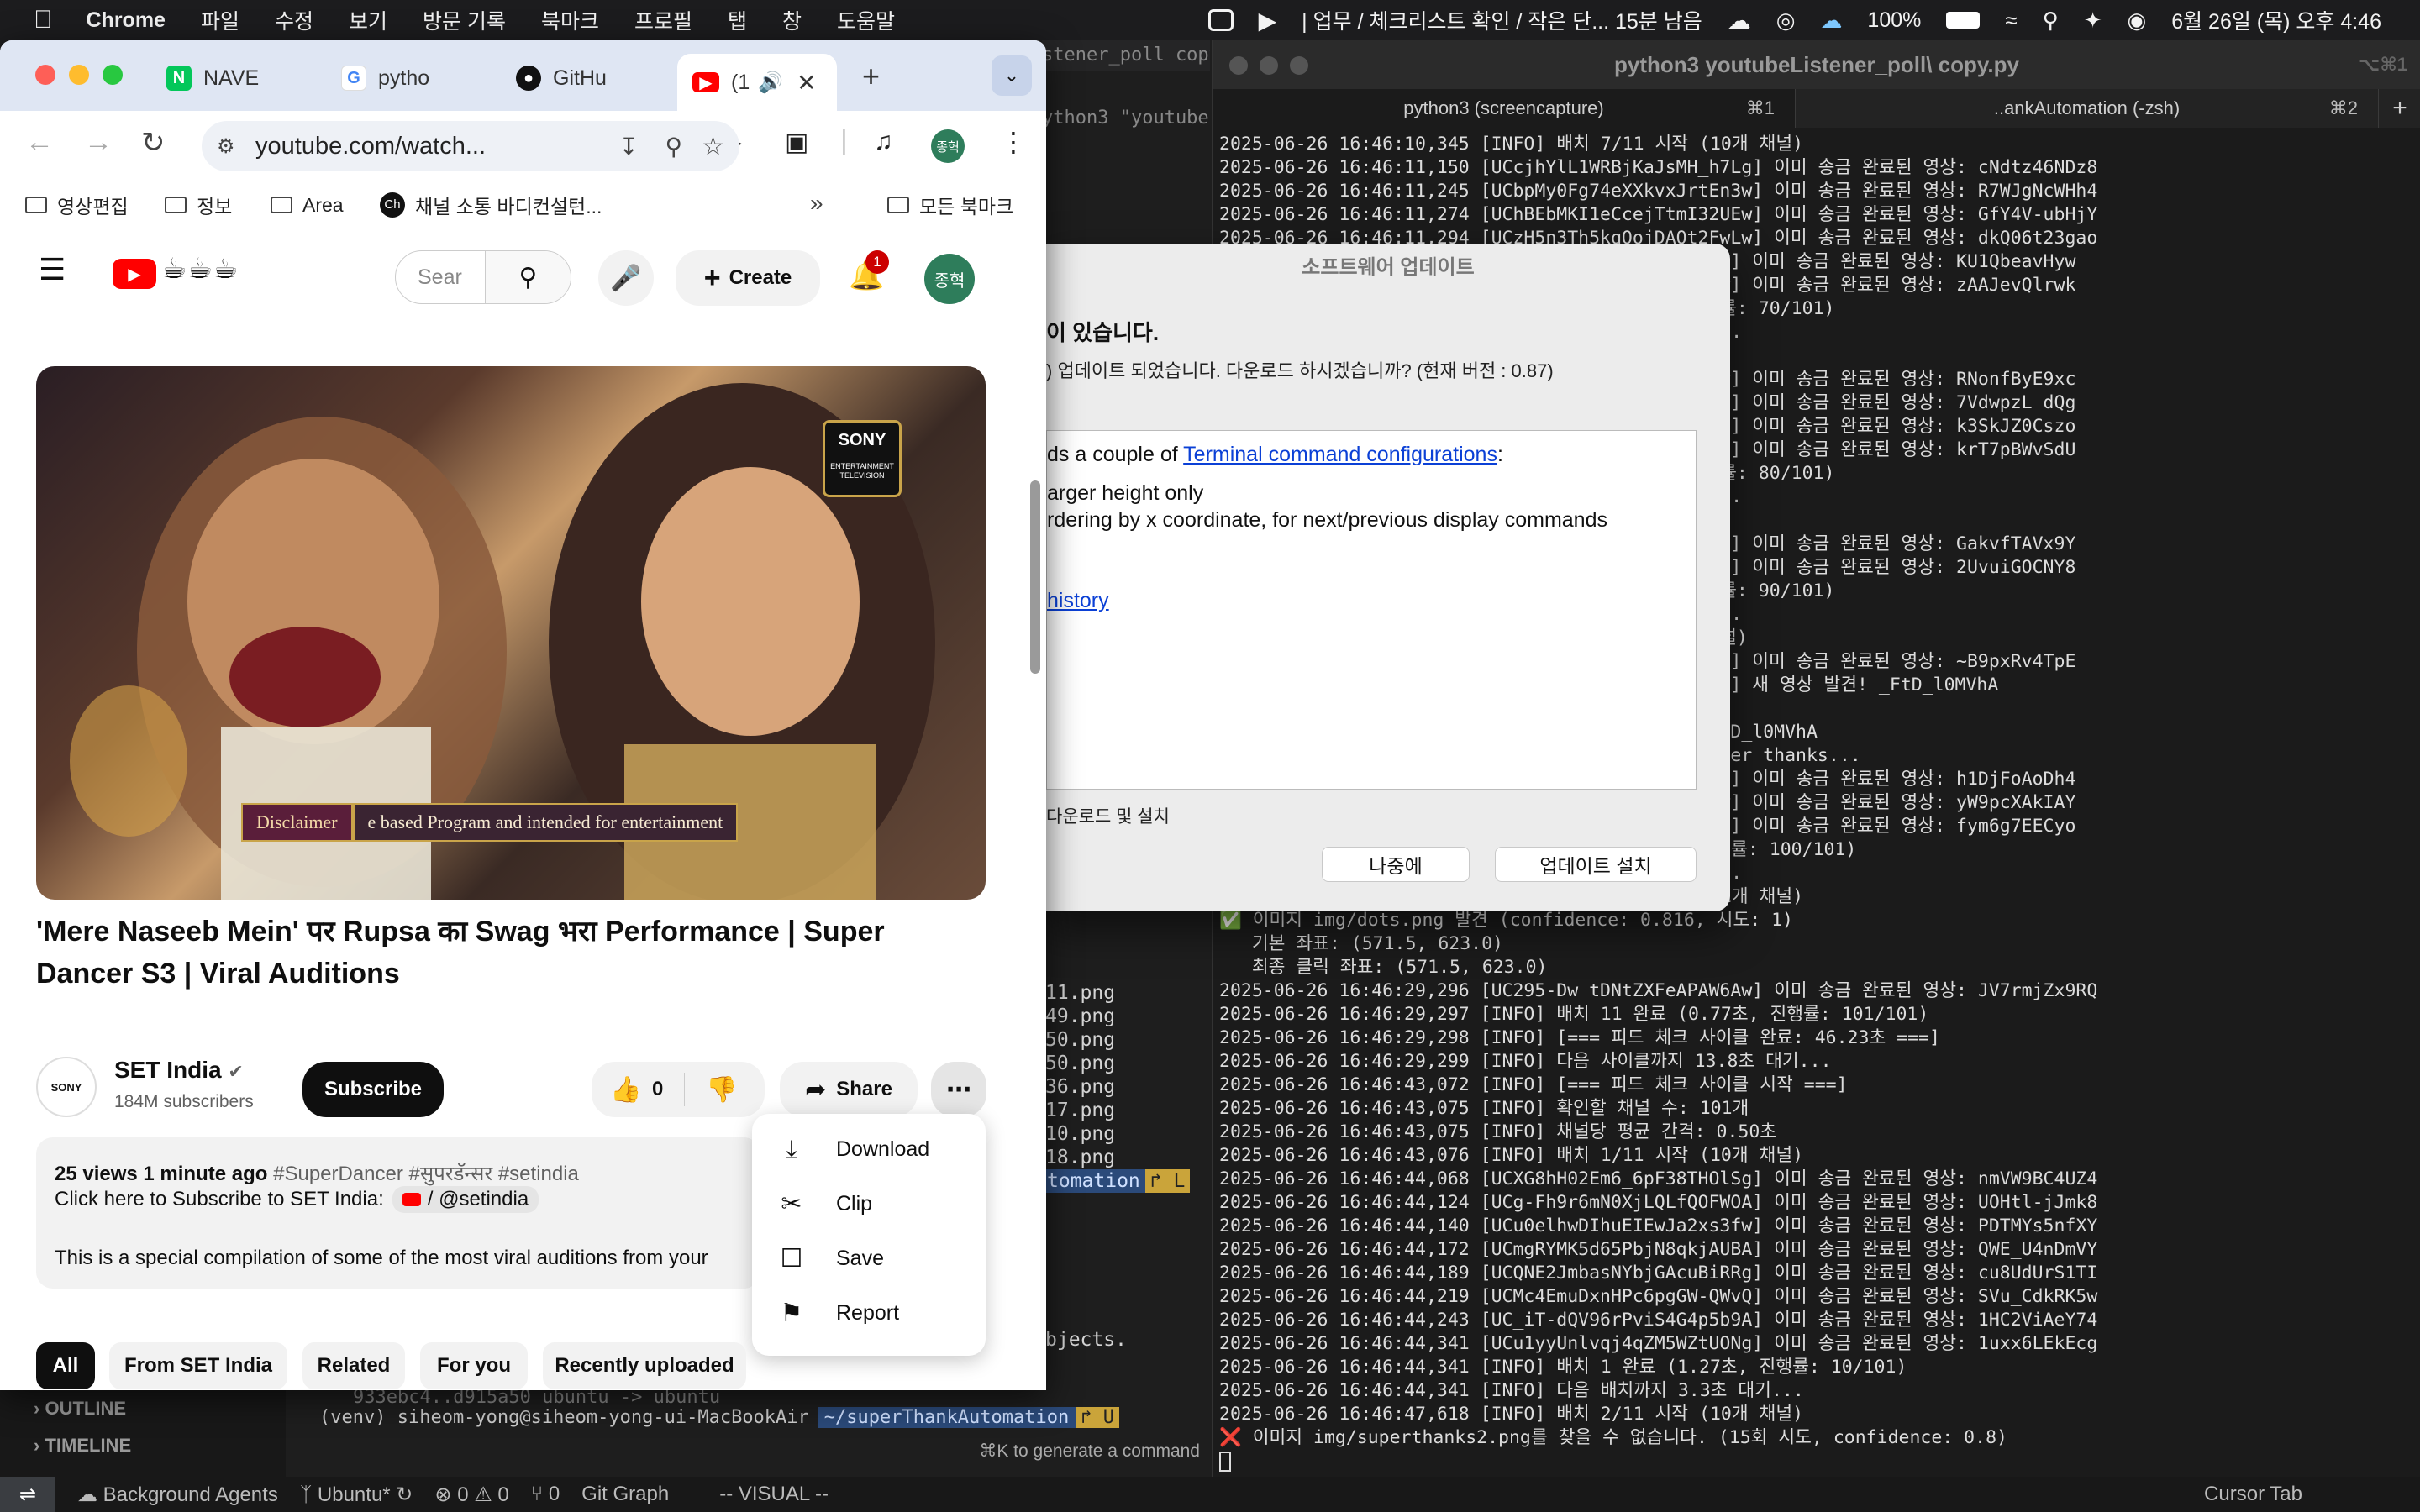 This screenshot has width=2420, height=1512. Describe the element at coordinates (465, 20) in the screenshot. I see `menu-history: 방문 기록` at that location.